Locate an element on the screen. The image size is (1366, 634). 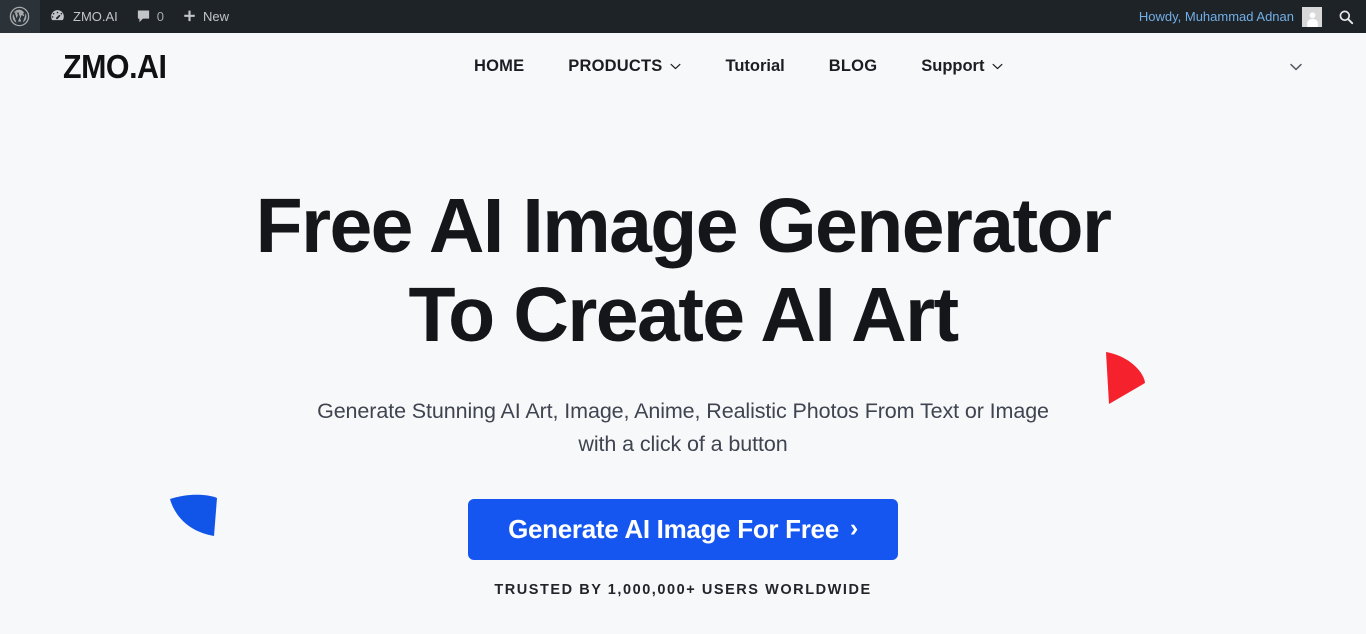
nav-item-tutorial: Tutorial is located at coordinates (754, 66).